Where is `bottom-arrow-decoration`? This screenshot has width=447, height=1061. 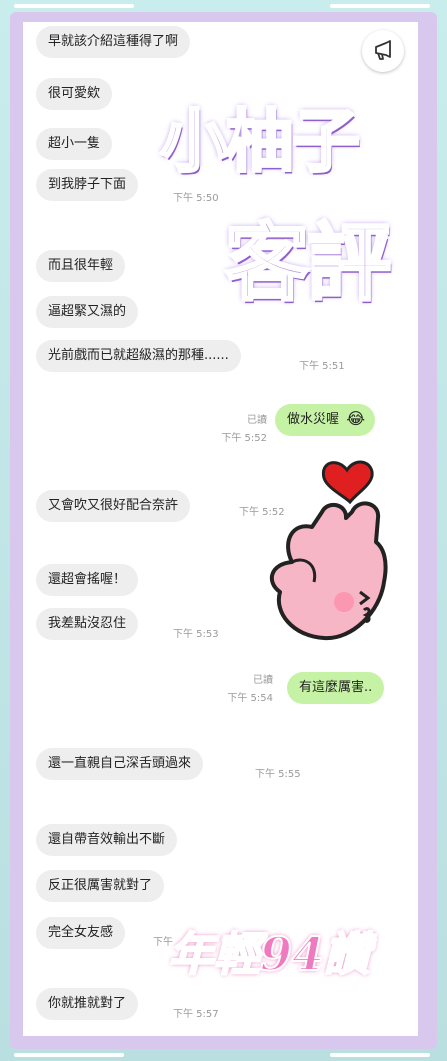 bottom-arrow-decoration is located at coordinates (69, 1055).